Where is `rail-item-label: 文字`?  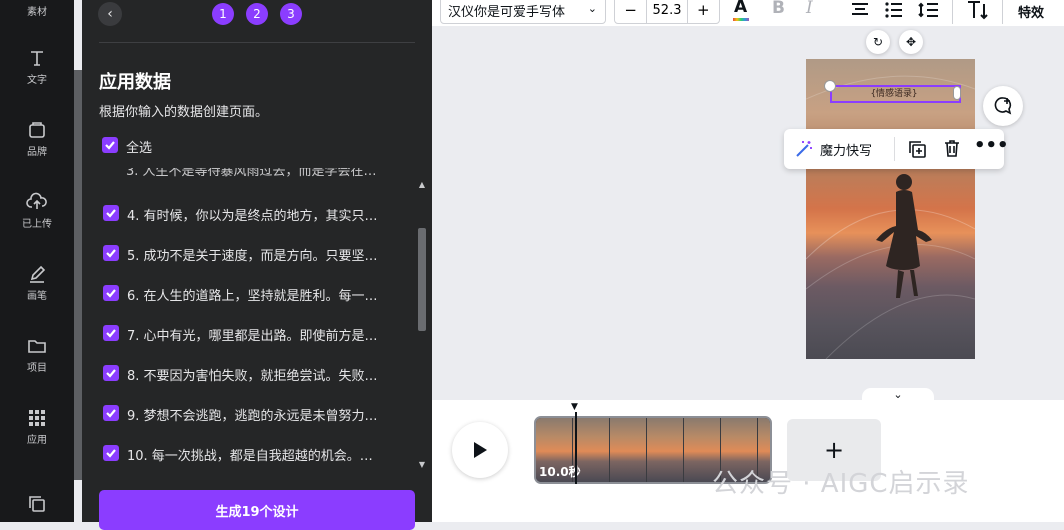 rail-item-label: 文字 is located at coordinates (37, 80).